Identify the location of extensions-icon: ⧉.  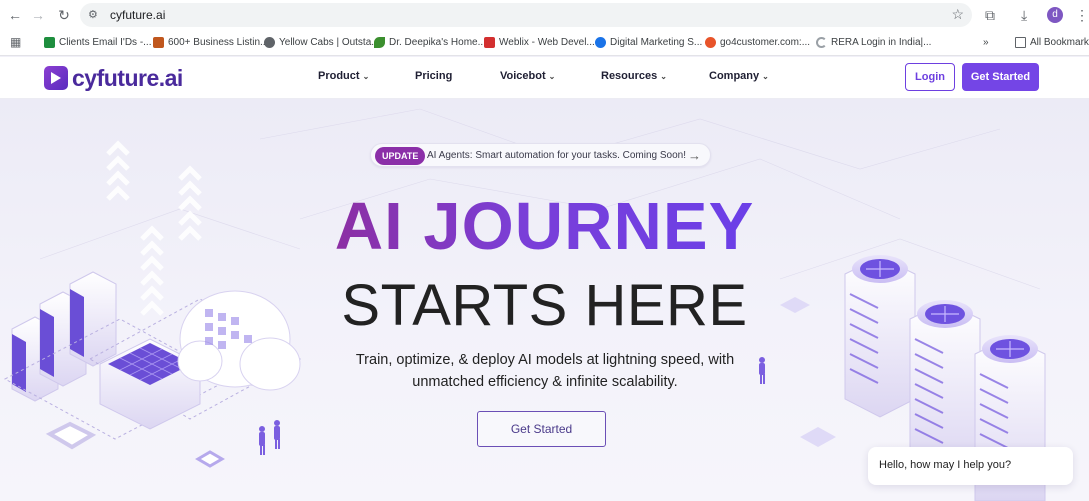
(990, 15).